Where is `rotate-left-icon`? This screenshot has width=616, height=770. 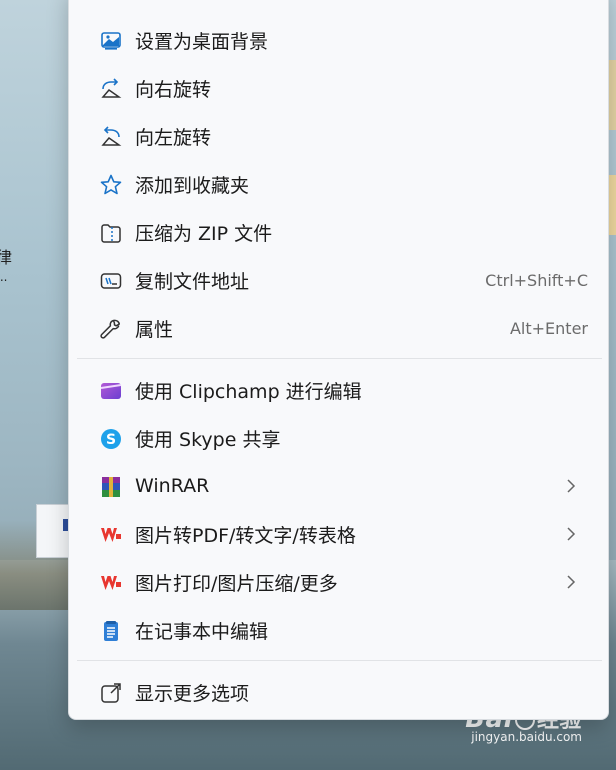 rotate-left-icon is located at coordinates (111, 137).